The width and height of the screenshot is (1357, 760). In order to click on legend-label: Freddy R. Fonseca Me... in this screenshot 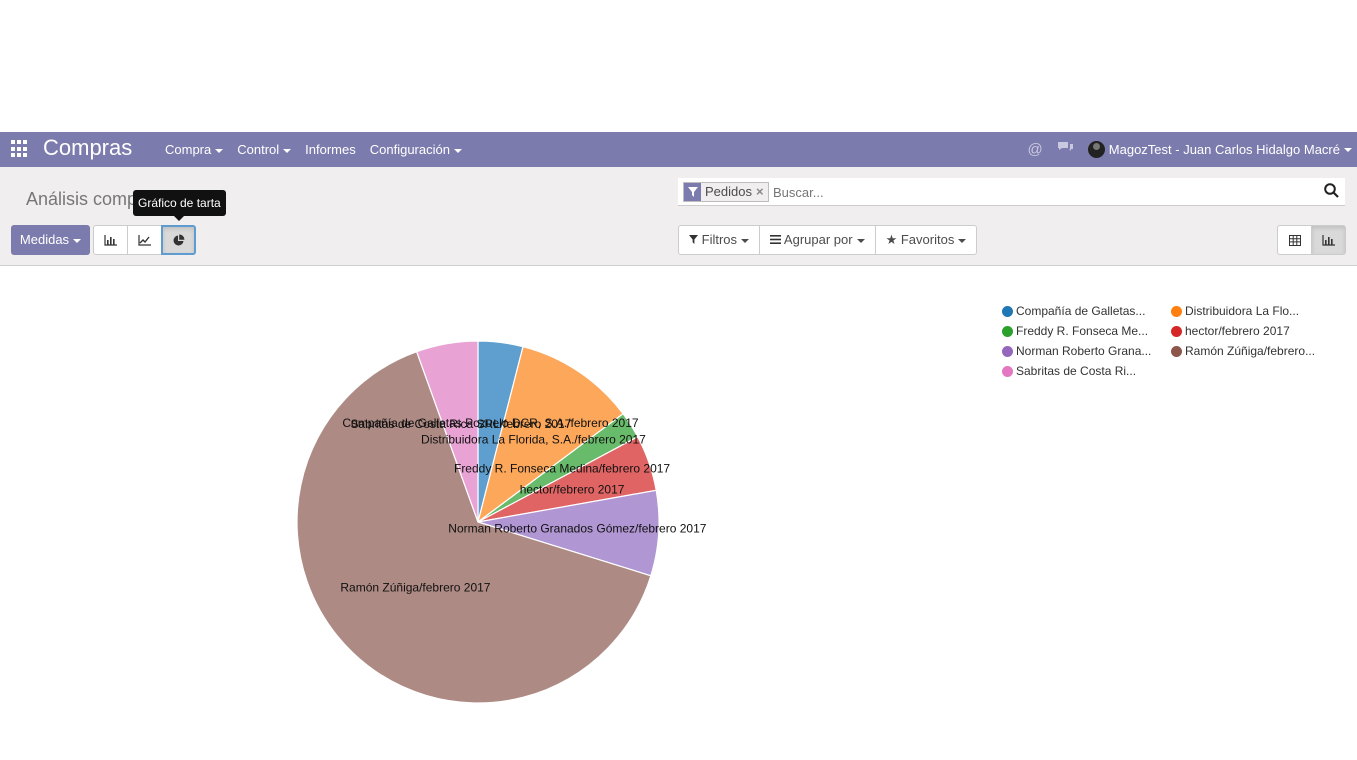, I will do `click(1082, 331)`.